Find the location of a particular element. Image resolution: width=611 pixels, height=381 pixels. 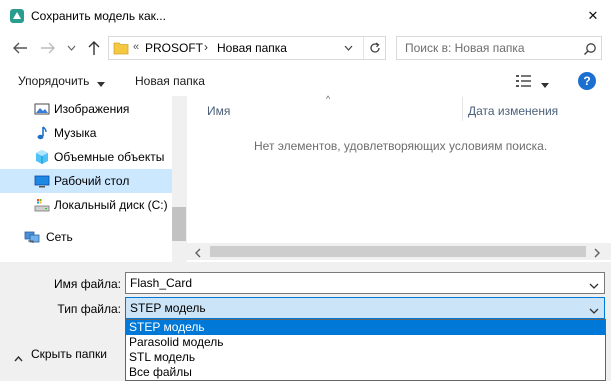

hide-folders-button: Скрыть папки is located at coordinates (69, 354).